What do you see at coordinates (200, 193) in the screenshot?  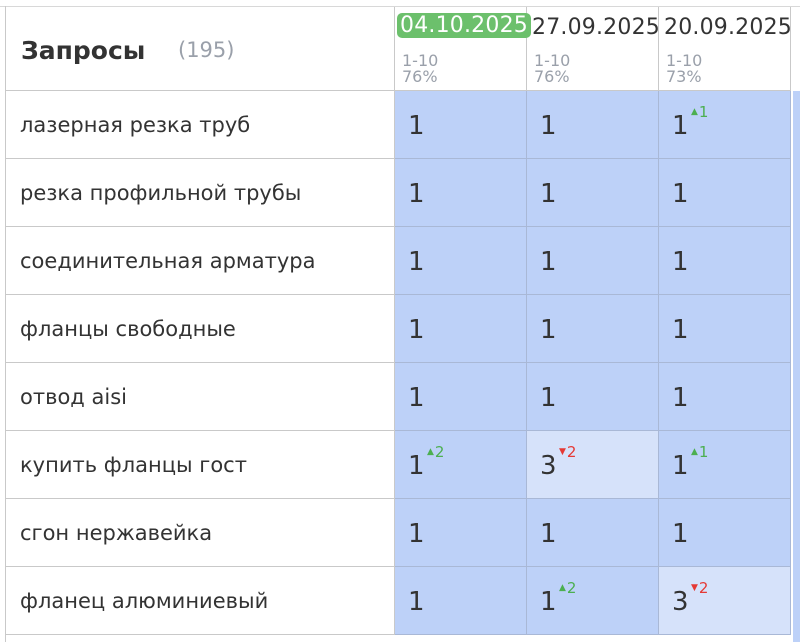 I see `query-text: резка профильной трубы` at bounding box center [200, 193].